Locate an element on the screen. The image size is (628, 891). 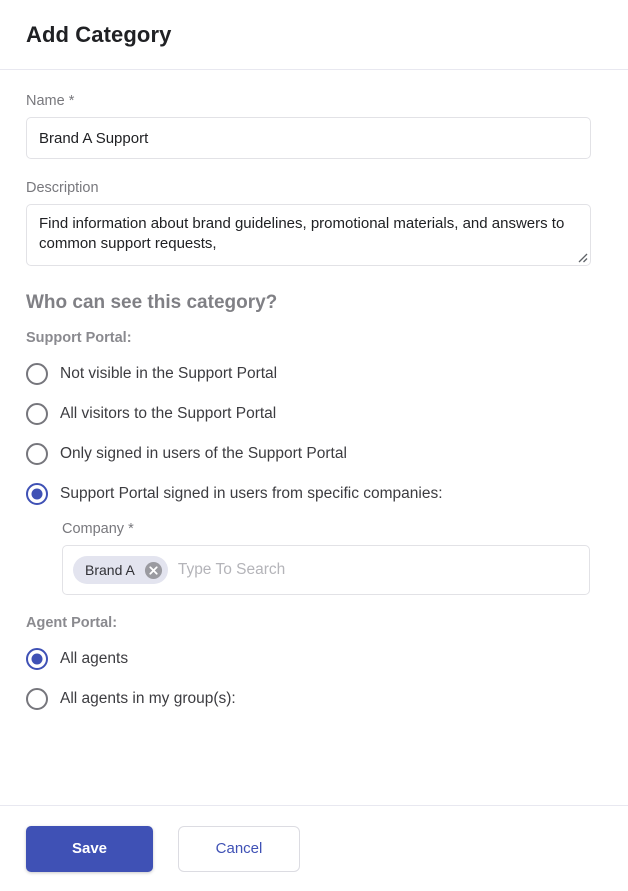
radio-label: All agents in my group(s): is located at coordinates (148, 698).